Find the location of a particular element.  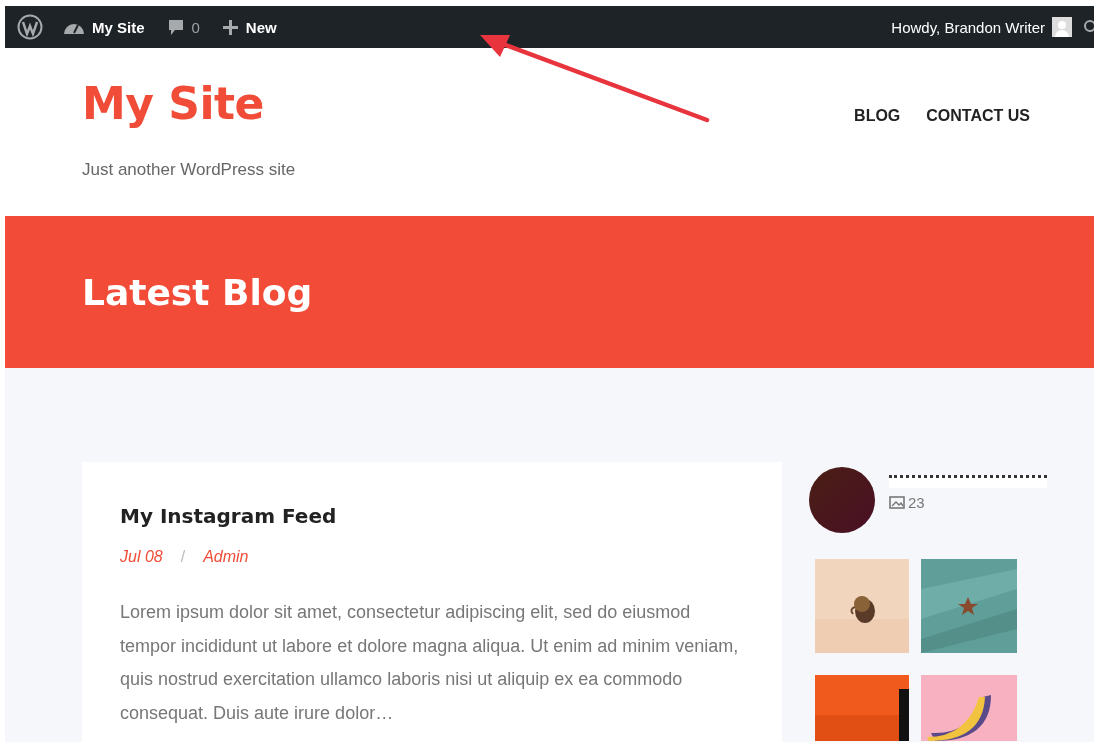

nav-link: BLOG is located at coordinates (877, 116).